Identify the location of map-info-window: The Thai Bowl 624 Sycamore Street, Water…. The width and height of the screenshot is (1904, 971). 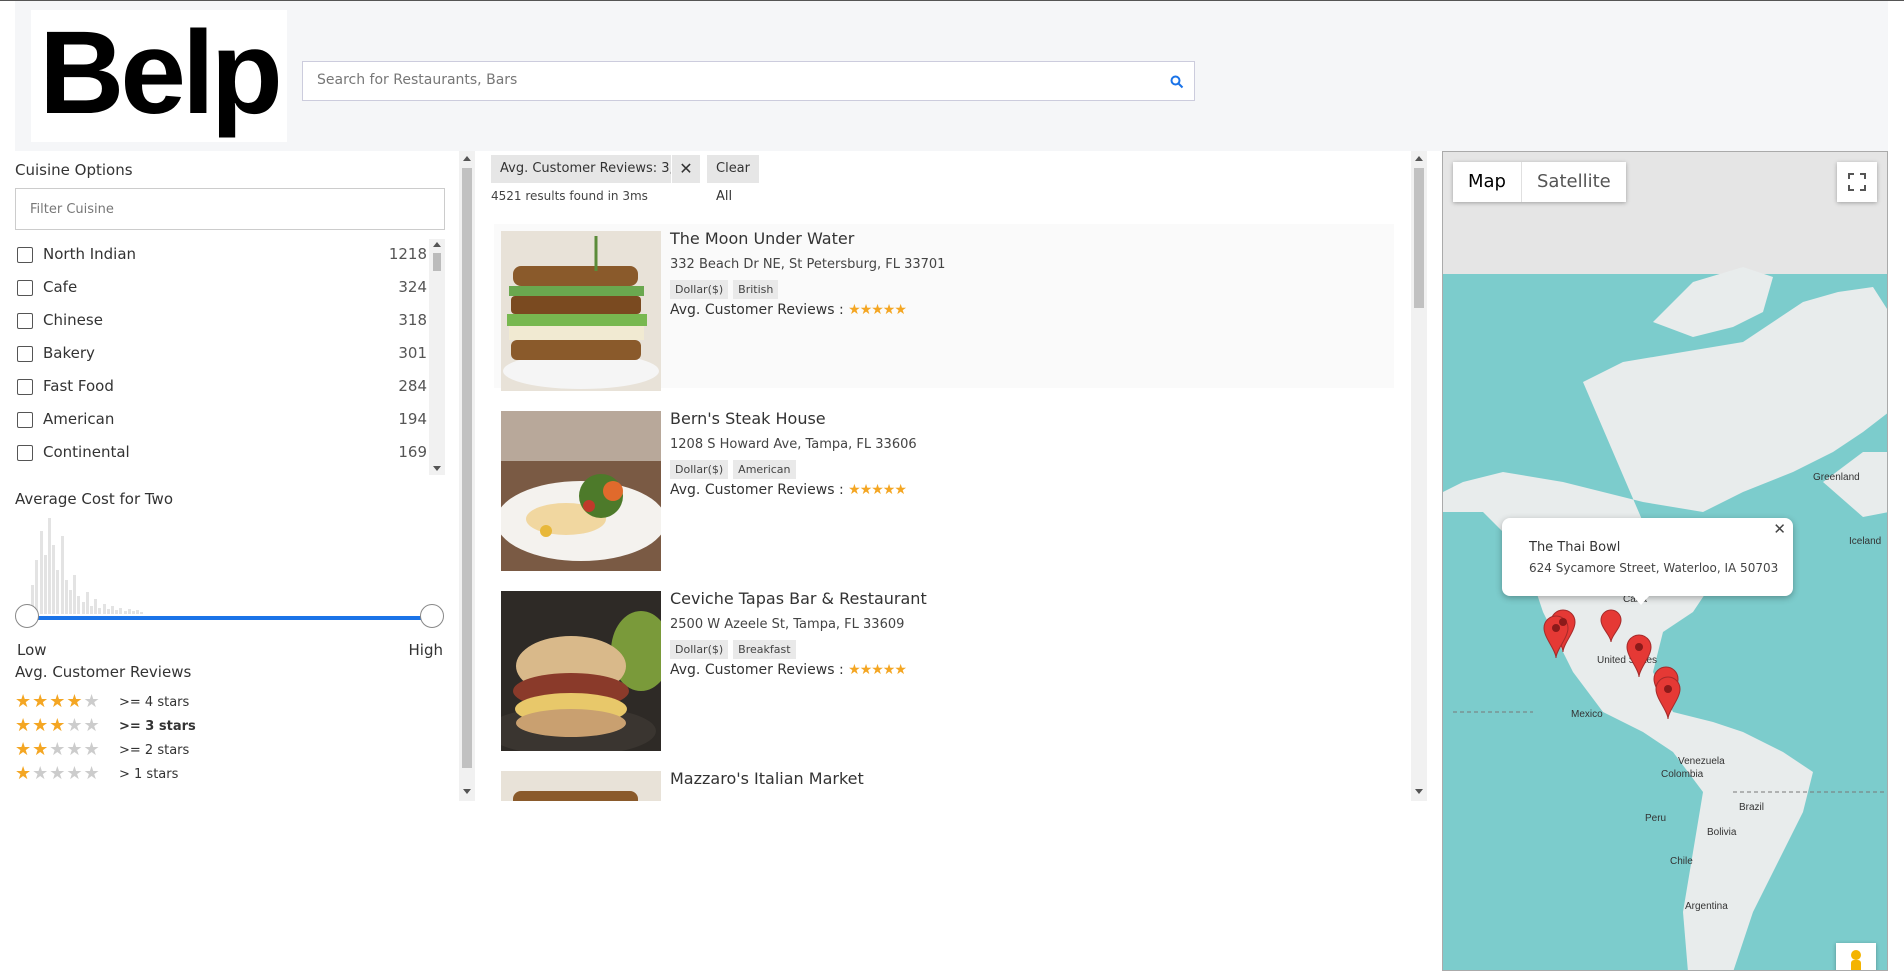
(1647, 561).